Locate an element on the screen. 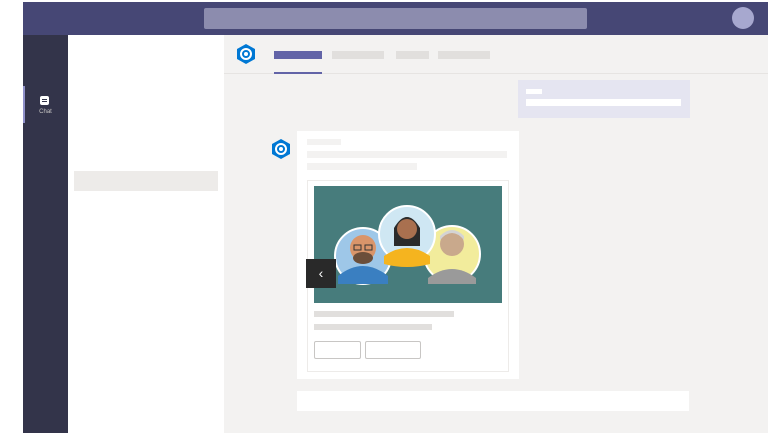  people-avatars-illustration is located at coordinates (408, 244).